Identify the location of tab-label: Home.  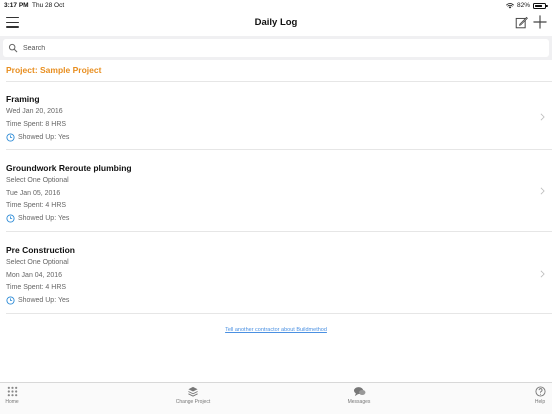
(12, 402).